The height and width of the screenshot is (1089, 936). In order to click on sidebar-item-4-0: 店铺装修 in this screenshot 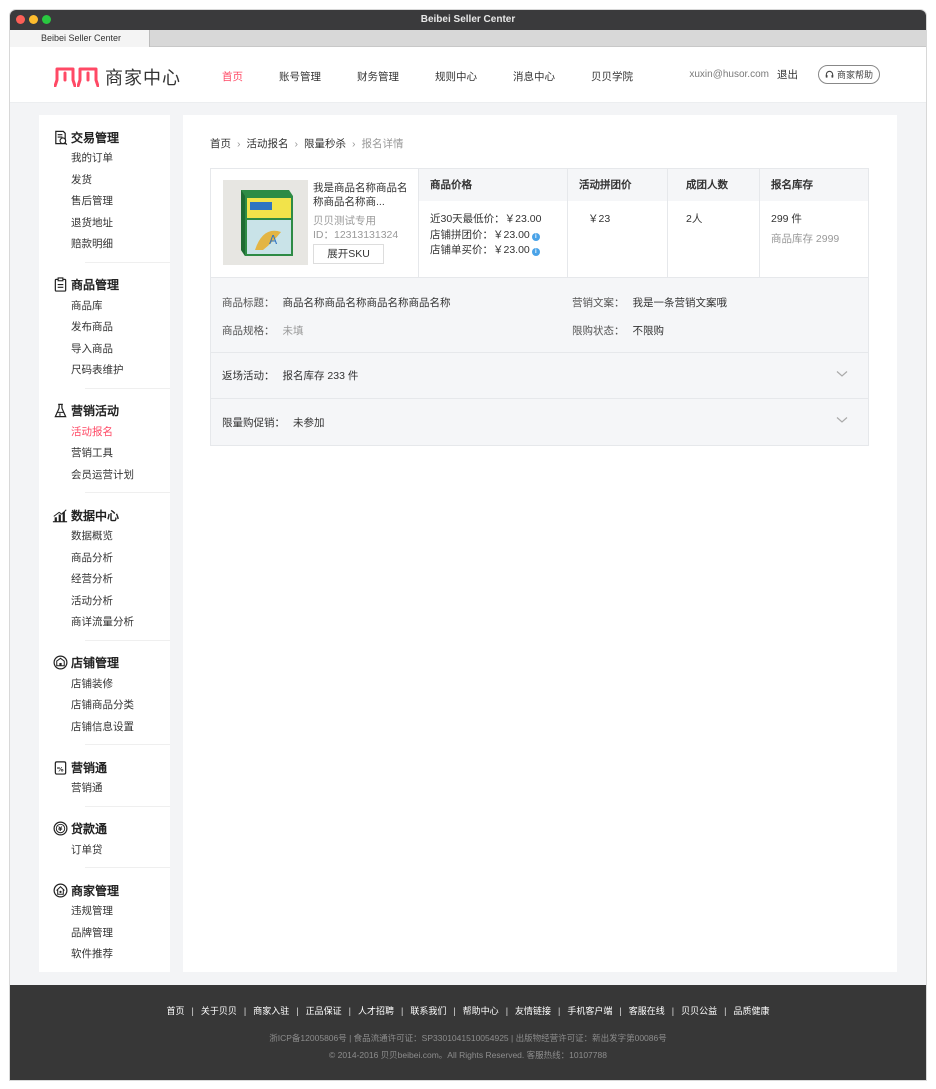, I will do `click(104, 685)`.